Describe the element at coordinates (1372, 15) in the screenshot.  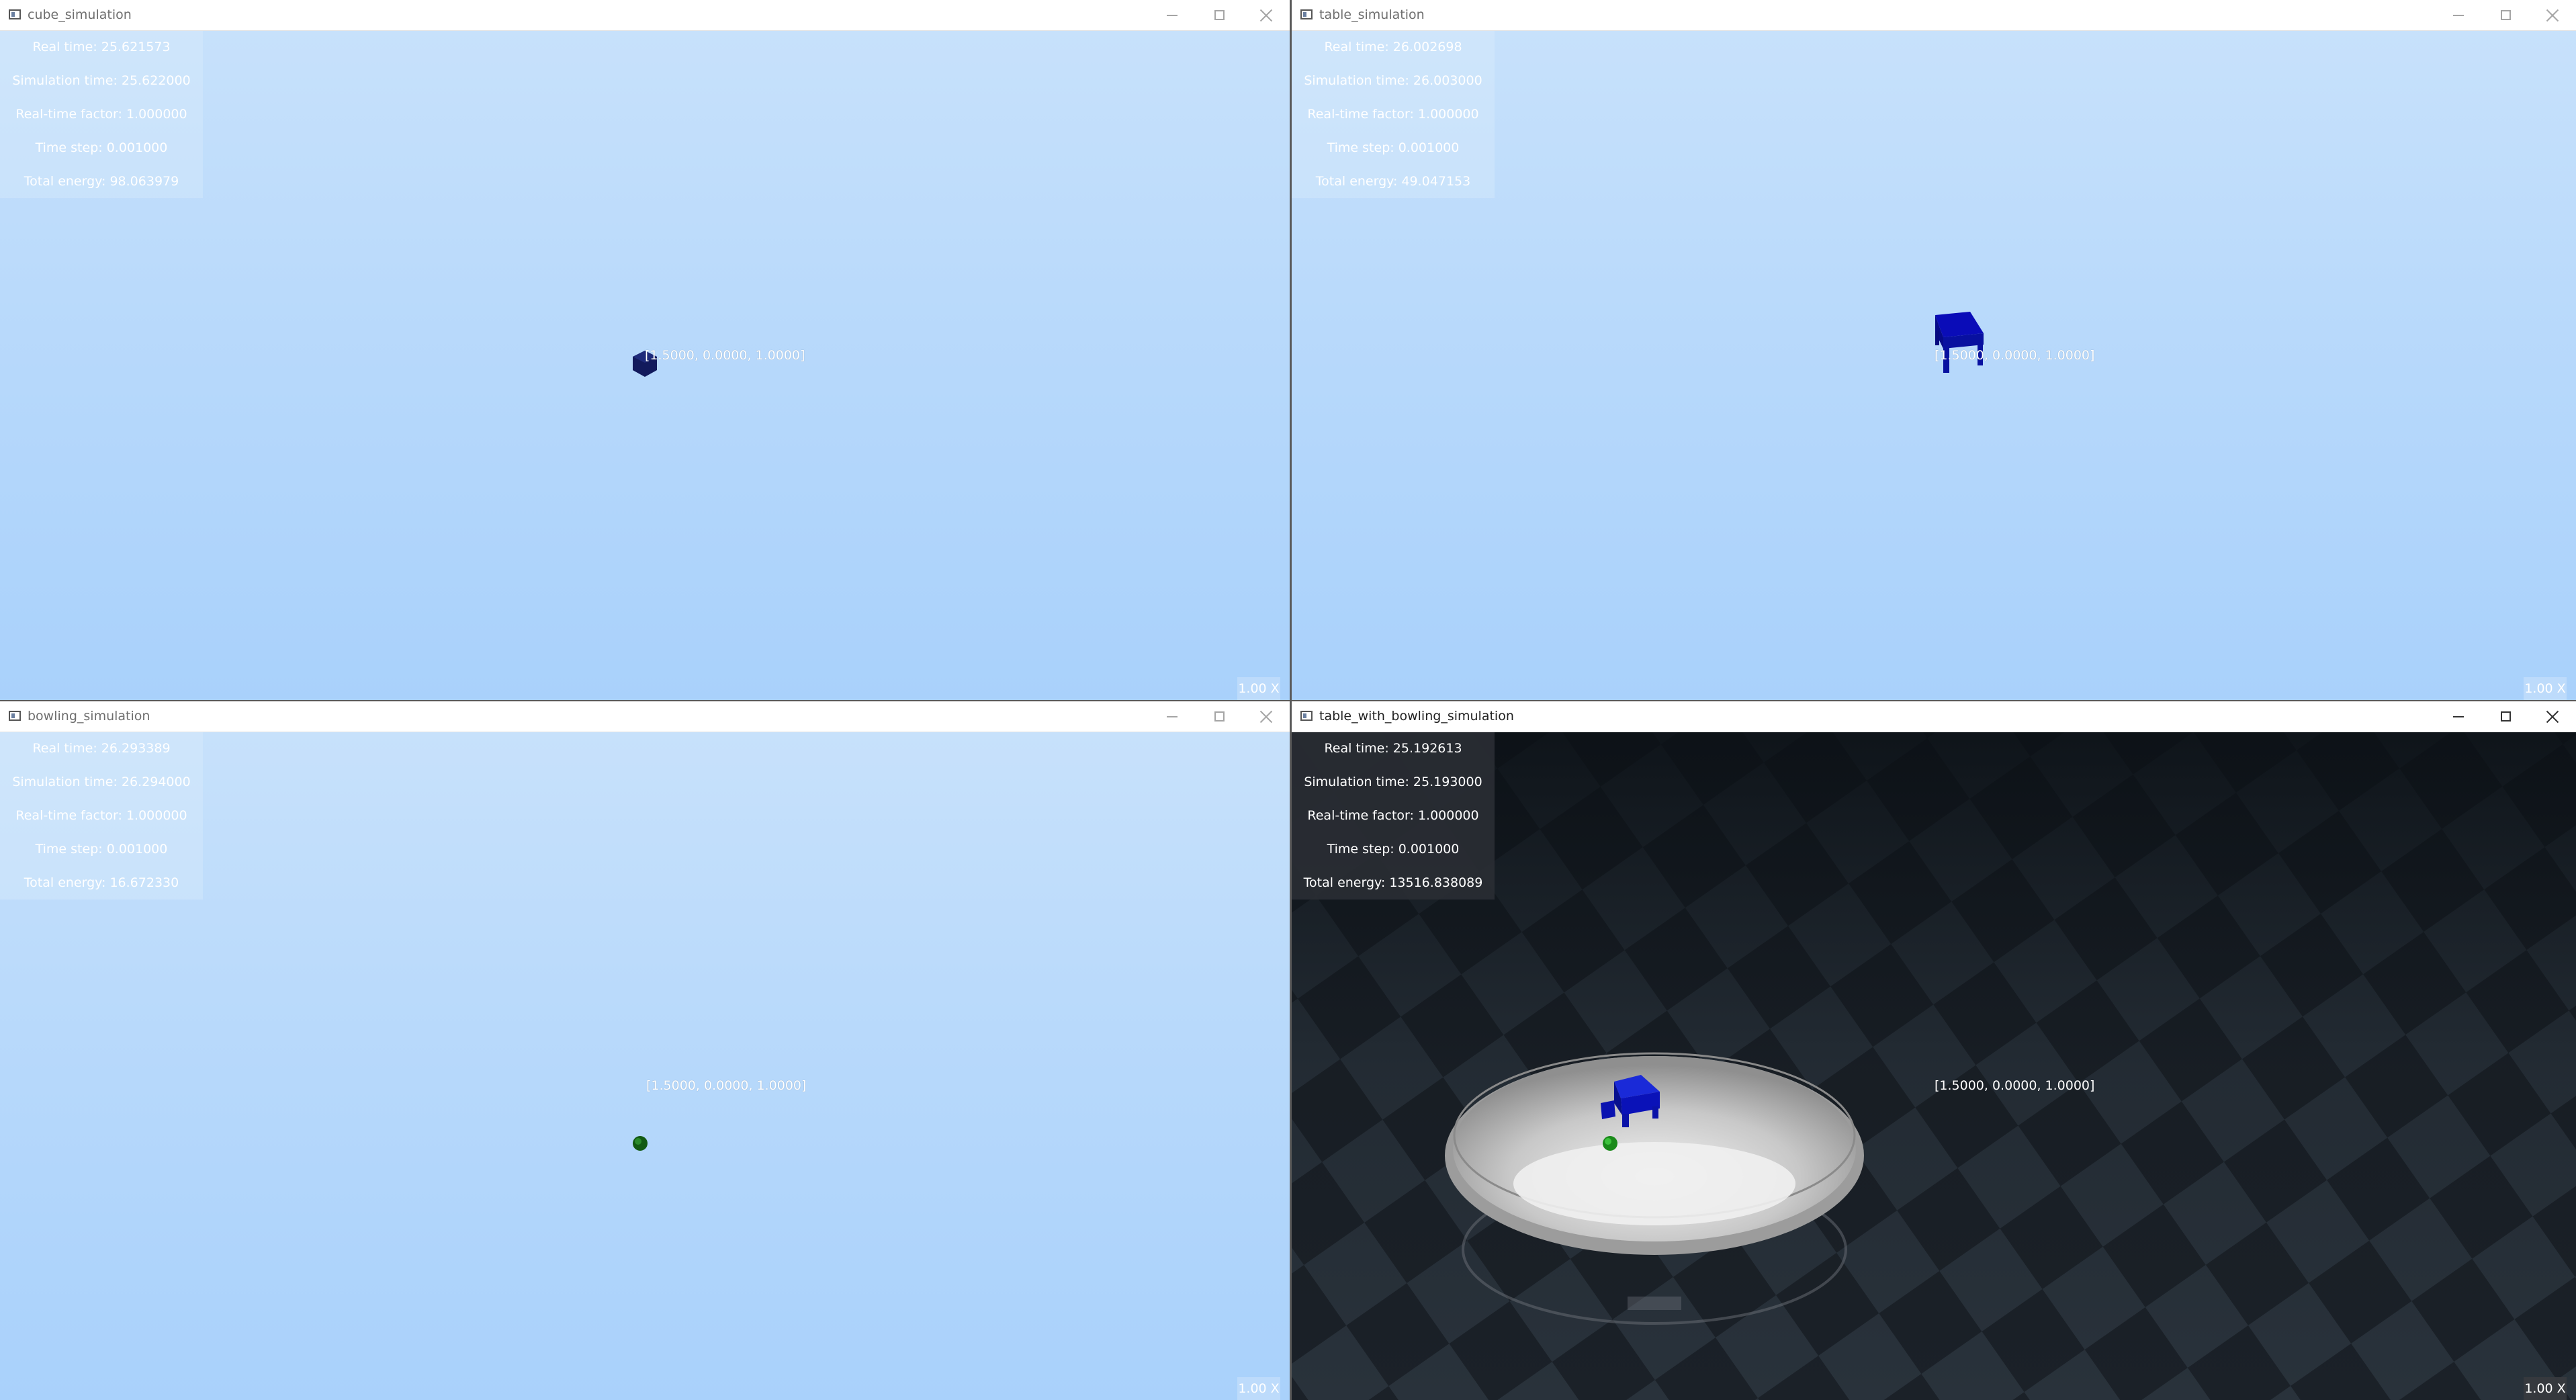
I see `window-title: table_simulation` at that location.